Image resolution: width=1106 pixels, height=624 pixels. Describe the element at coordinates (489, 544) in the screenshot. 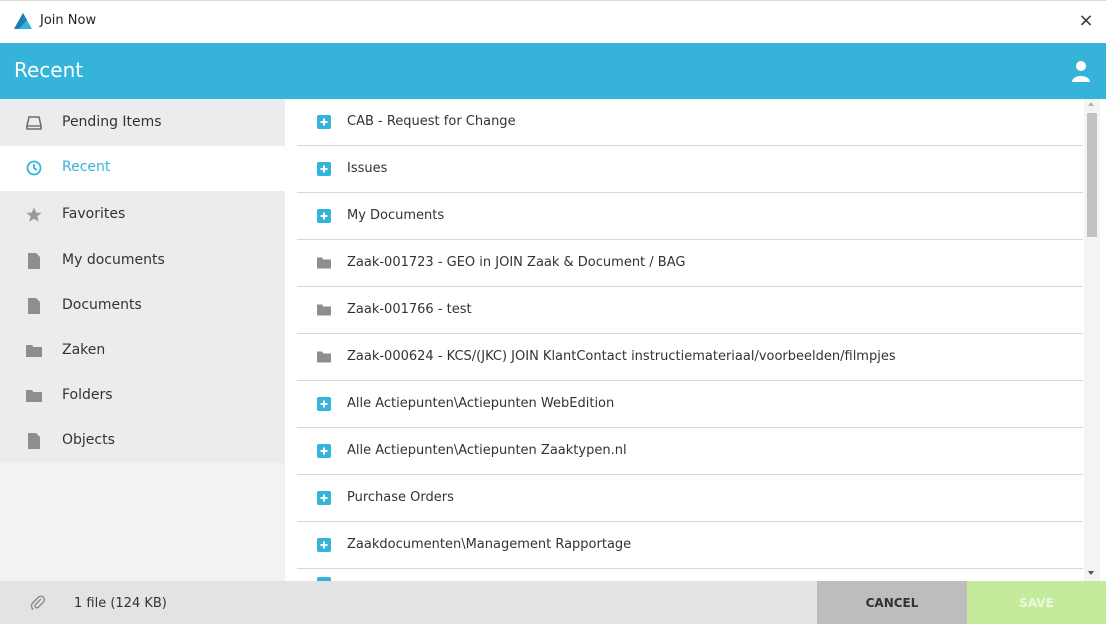

I see `list-item-label: Zaakdocumenten\Management Rapportage` at that location.